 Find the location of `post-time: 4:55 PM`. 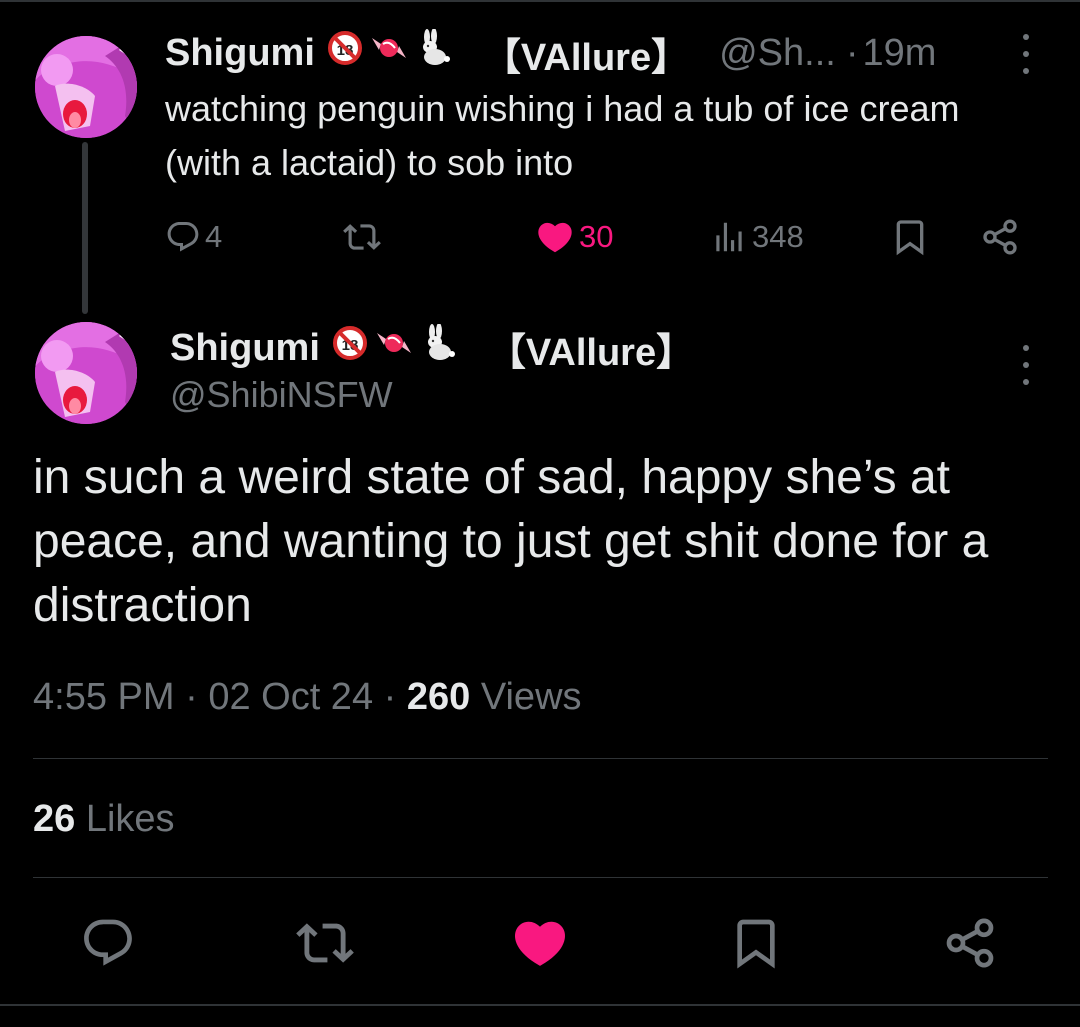

post-time: 4:55 PM is located at coordinates (104, 697).